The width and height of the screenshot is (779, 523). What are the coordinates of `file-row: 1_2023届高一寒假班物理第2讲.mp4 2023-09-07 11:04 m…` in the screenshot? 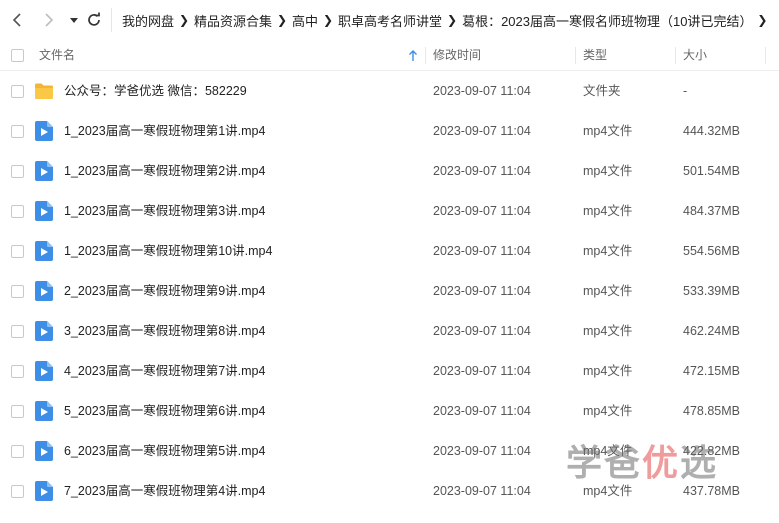 It's located at (389, 171).